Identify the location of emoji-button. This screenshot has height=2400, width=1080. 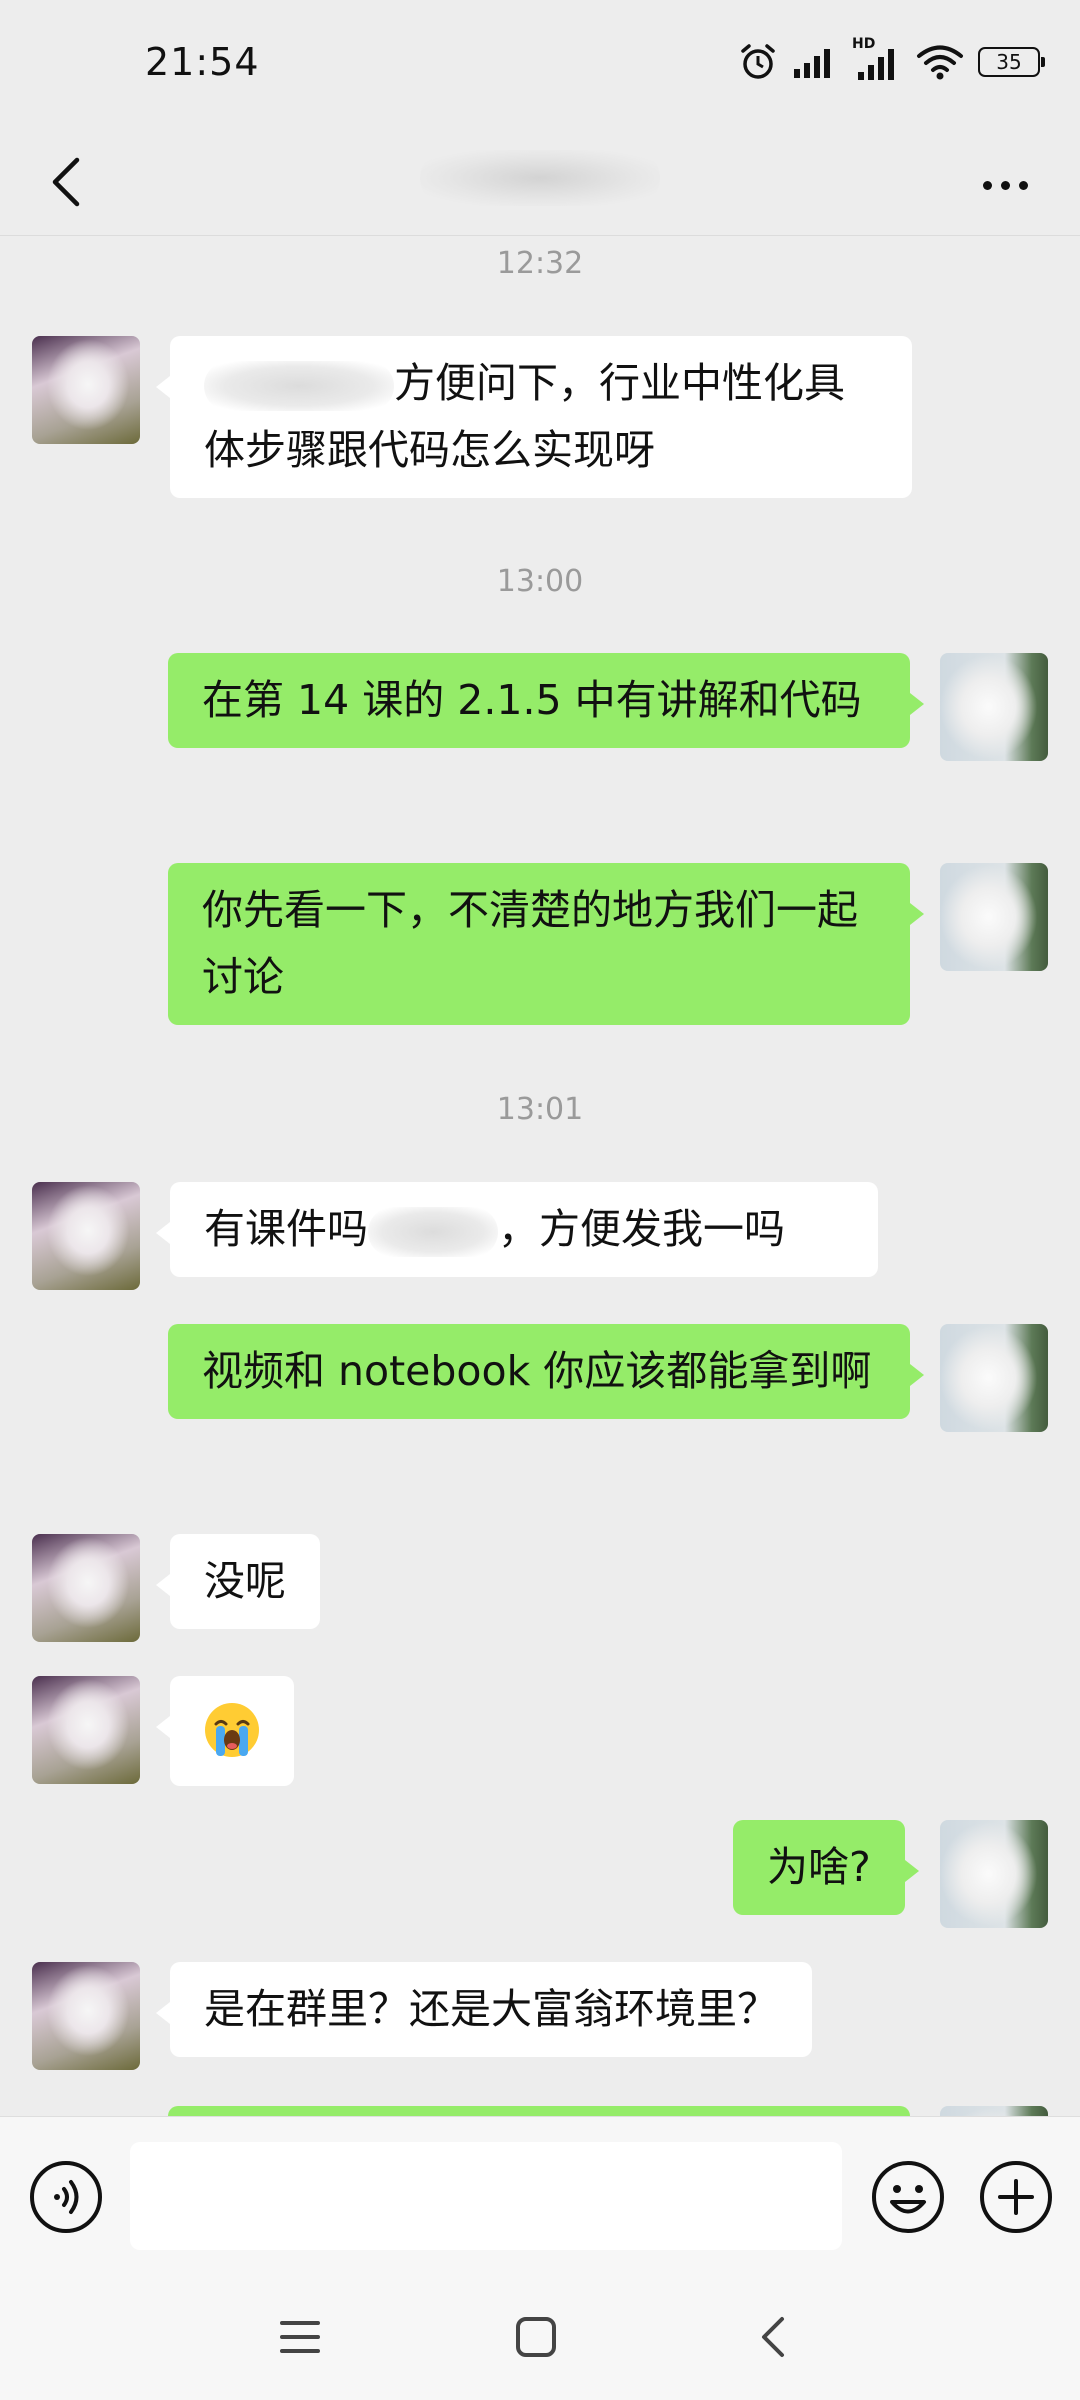
(908, 2197).